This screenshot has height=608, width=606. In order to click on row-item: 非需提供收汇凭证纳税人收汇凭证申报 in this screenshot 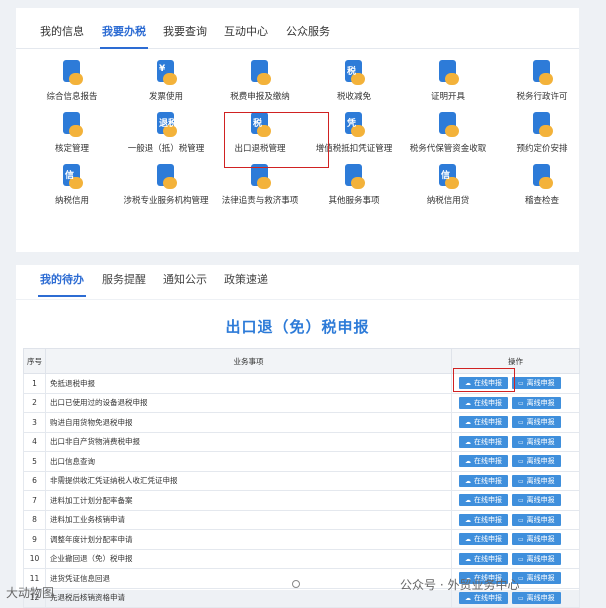, I will do `click(248, 480)`.